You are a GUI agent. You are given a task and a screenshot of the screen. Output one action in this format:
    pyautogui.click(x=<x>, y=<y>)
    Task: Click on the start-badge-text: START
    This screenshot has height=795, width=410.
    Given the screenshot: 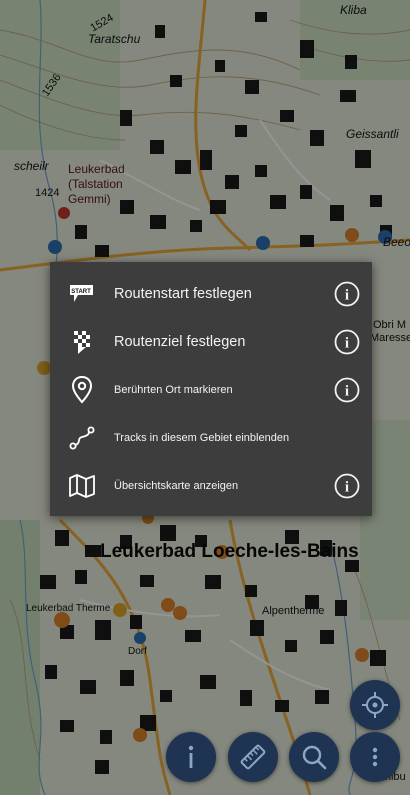 What is the action you would take?
    pyautogui.click(x=81, y=292)
    